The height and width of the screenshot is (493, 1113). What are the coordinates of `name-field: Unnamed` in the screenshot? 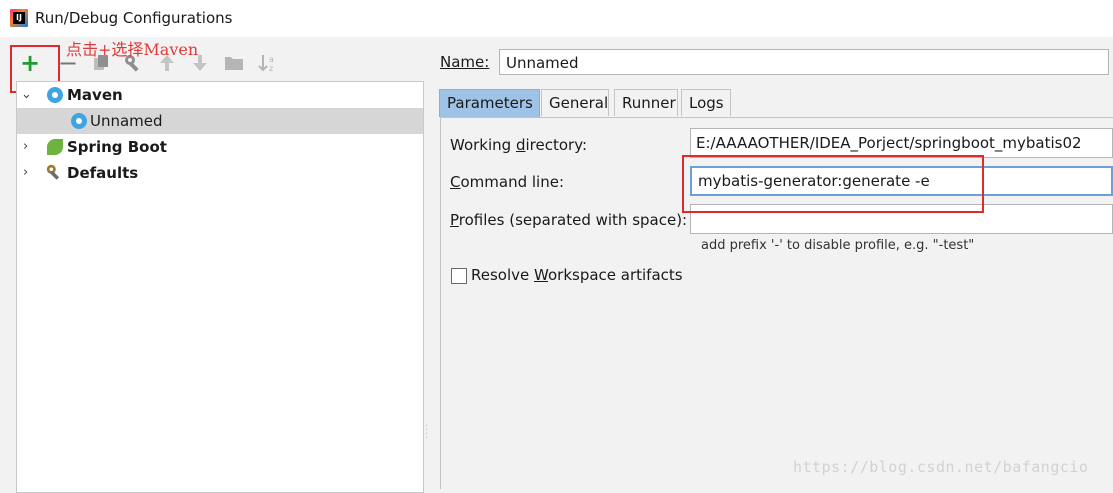 It's located at (804, 62).